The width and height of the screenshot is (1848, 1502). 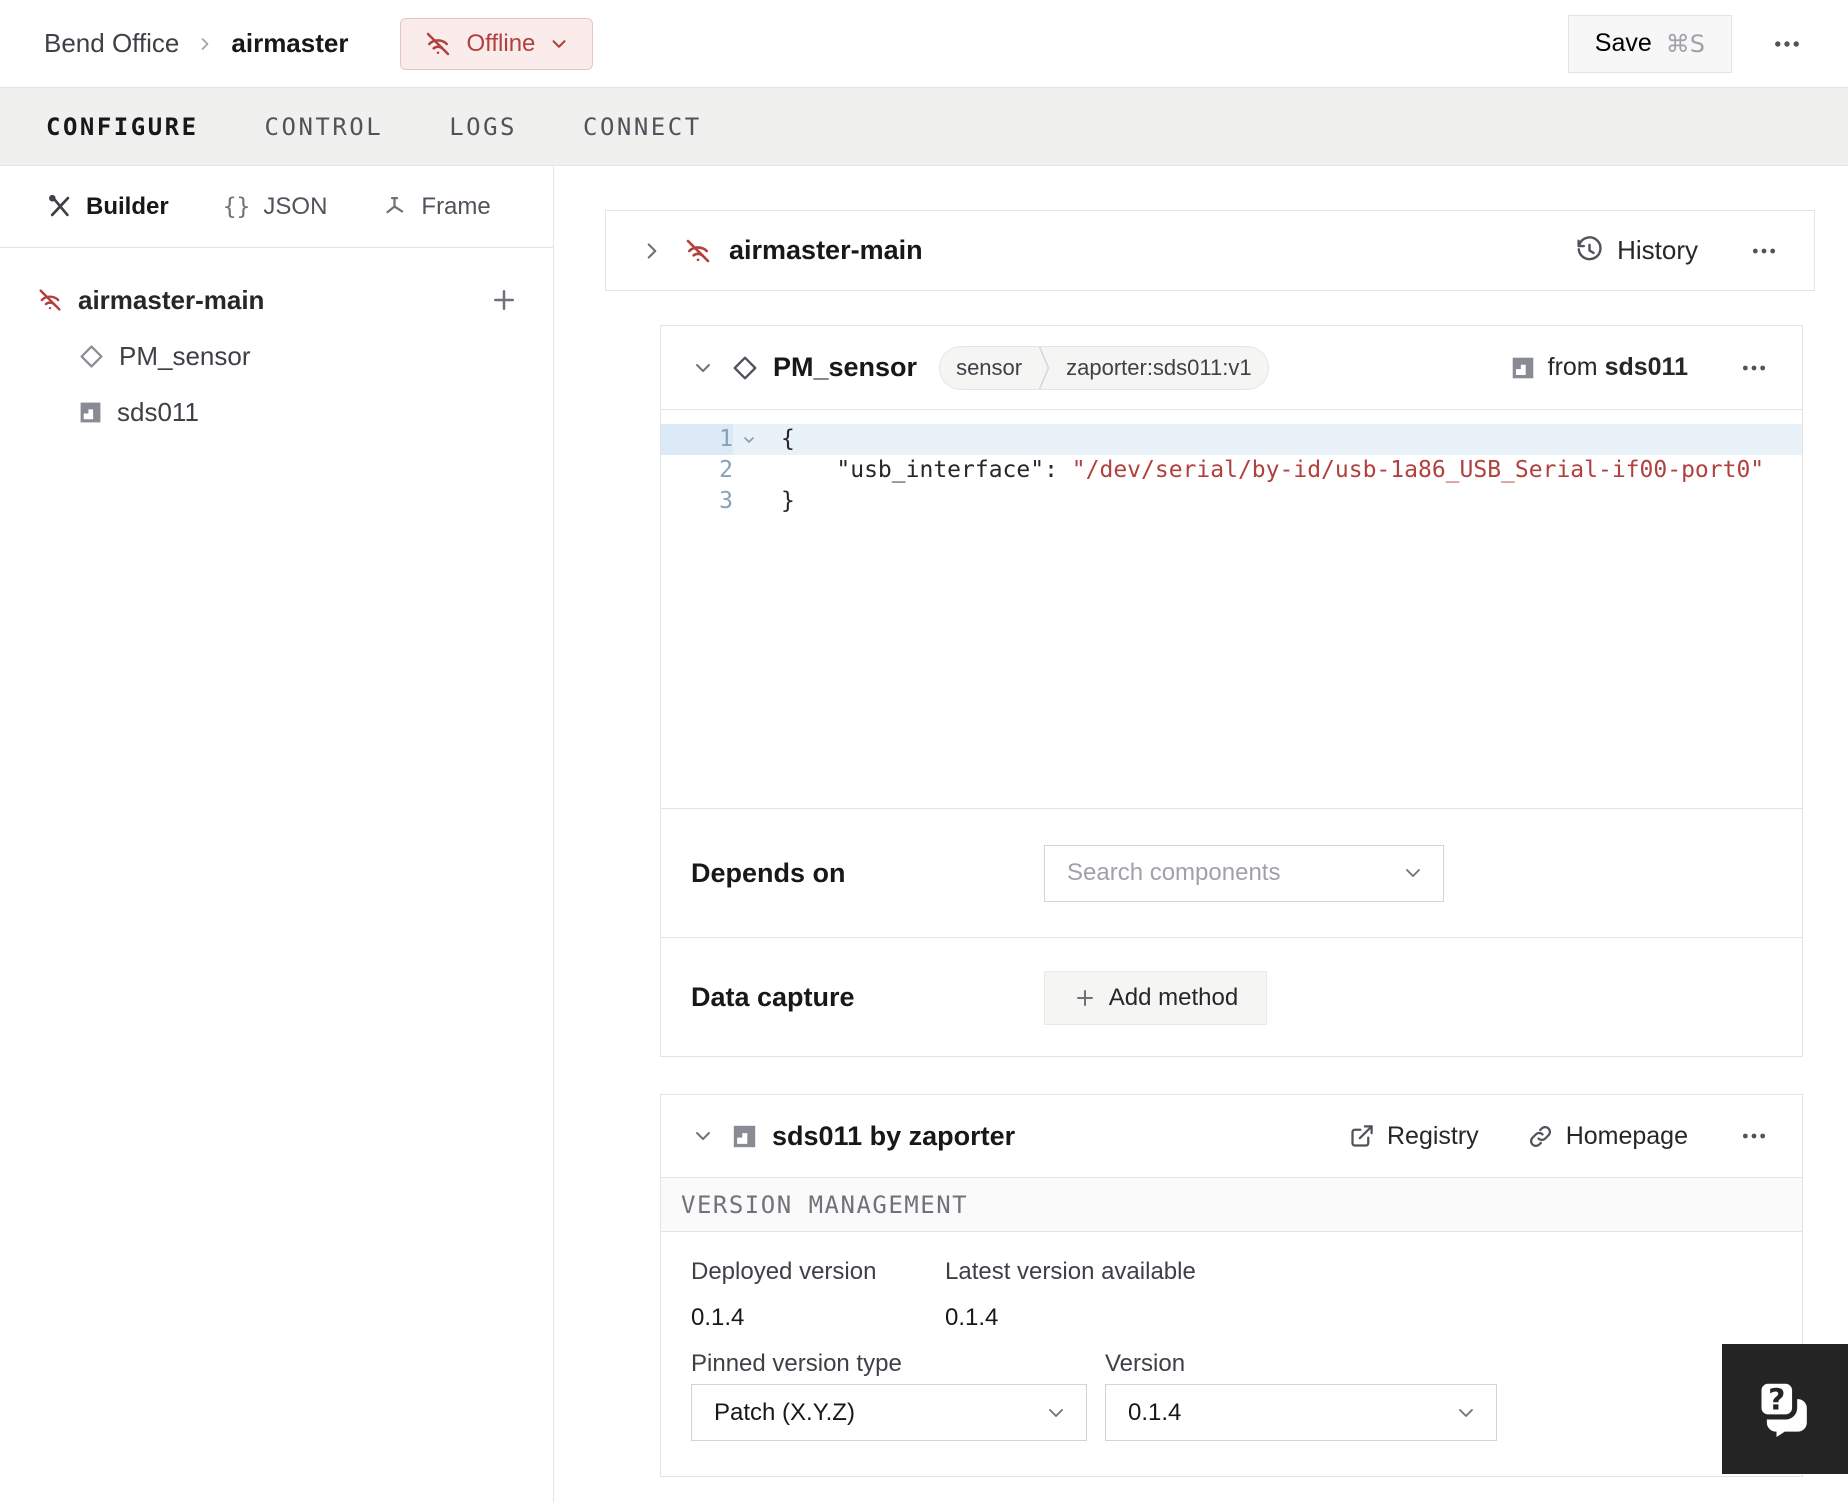 What do you see at coordinates (236, 206) in the screenshot?
I see `braces-icon: {}` at bounding box center [236, 206].